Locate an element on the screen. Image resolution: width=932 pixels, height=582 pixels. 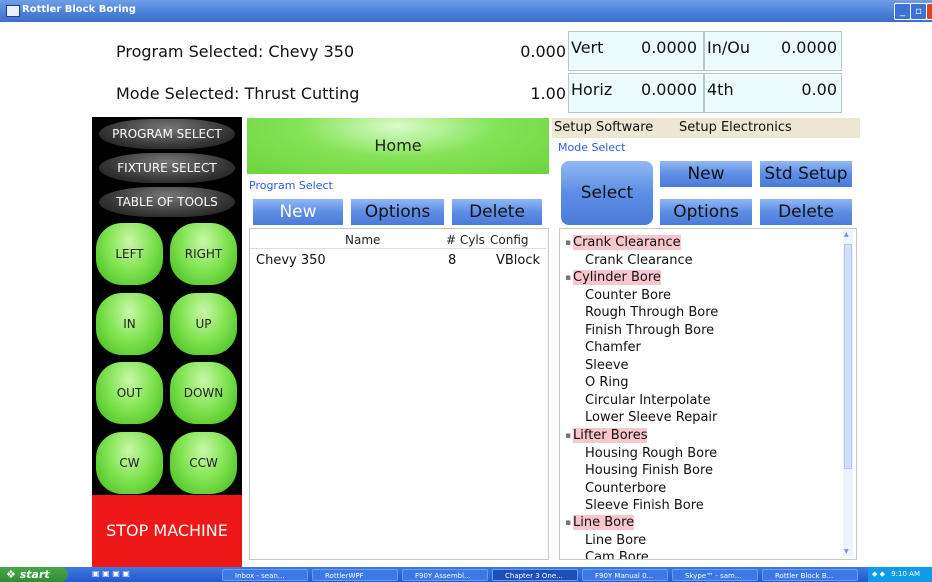
inout-readout: In/Ou 0.0000 is located at coordinates (773, 51).